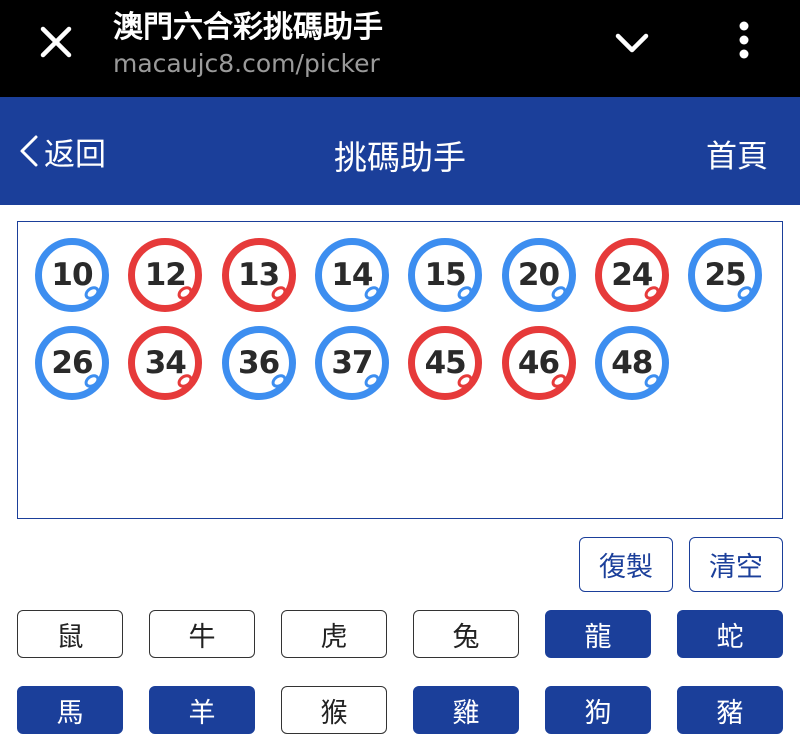 Image resolution: width=800 pixels, height=737 pixels. I want to click on ball-number: 46, so click(538, 363).